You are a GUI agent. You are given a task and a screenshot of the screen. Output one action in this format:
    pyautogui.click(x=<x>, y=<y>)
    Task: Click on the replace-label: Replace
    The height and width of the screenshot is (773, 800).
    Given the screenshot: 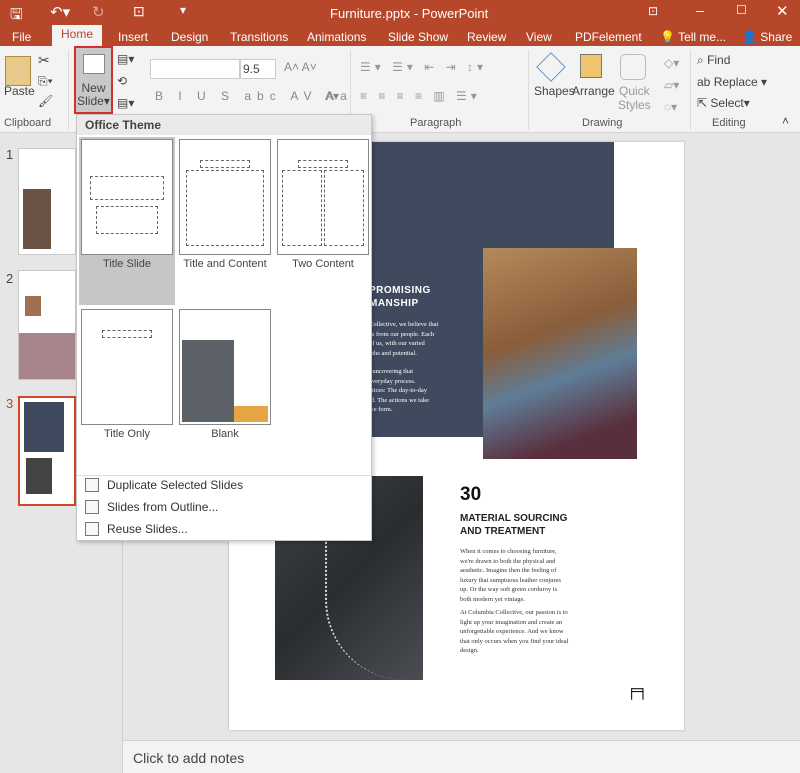 What is the action you would take?
    pyautogui.click(x=735, y=82)
    